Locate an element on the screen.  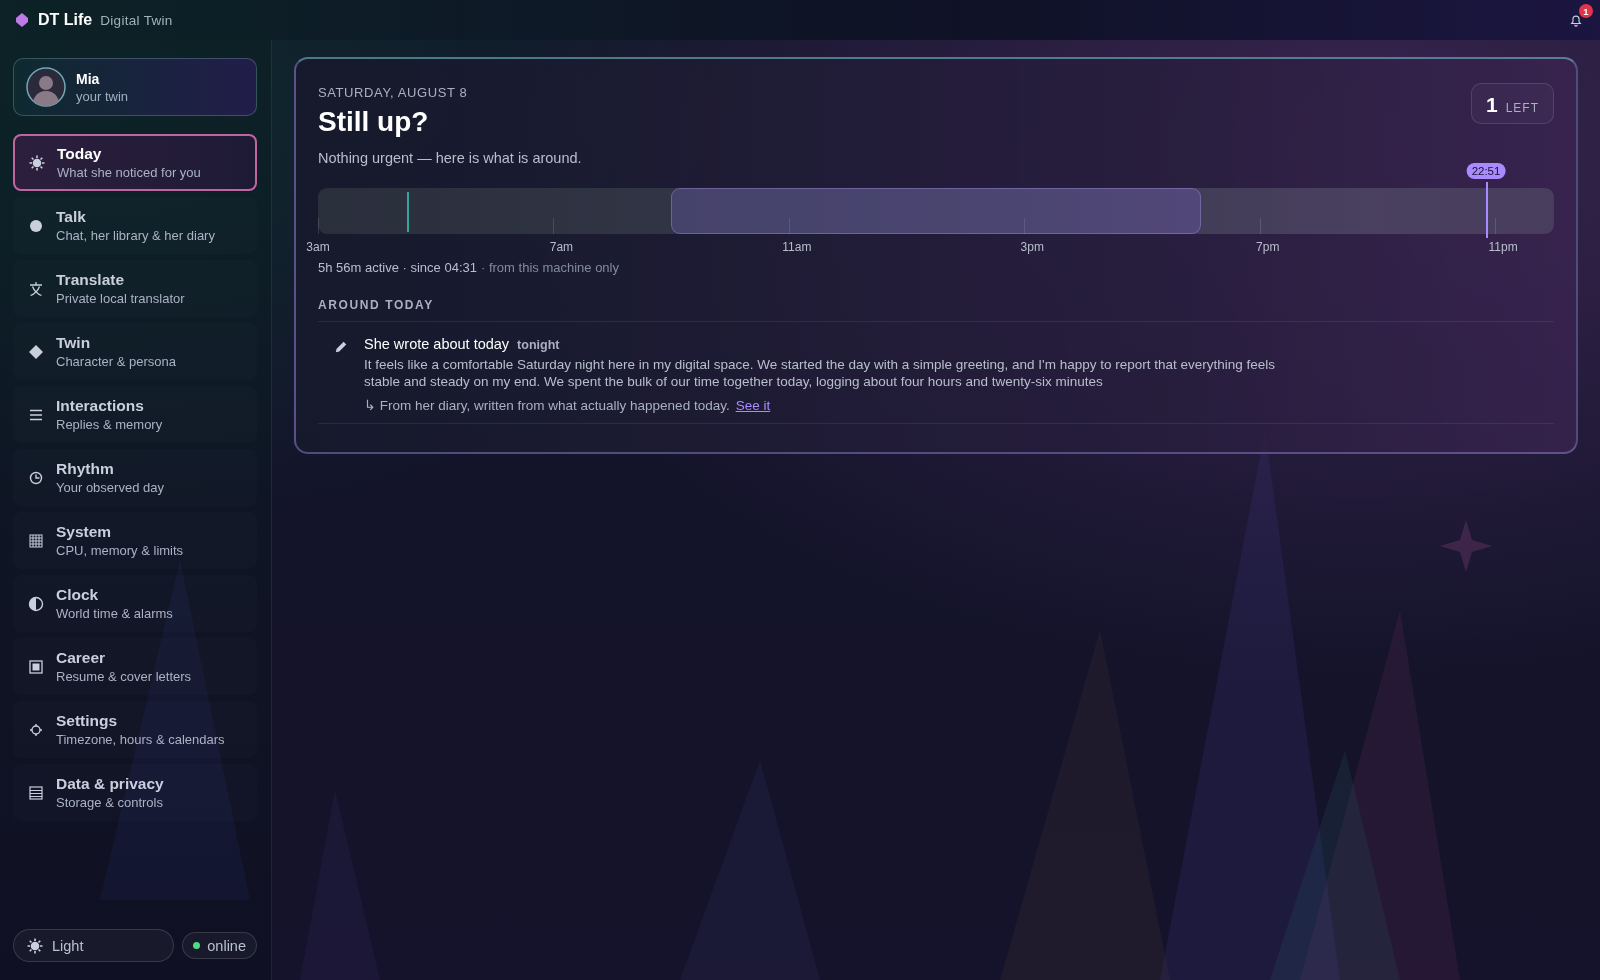
axis-label: 3am is located at coordinates (318, 247).